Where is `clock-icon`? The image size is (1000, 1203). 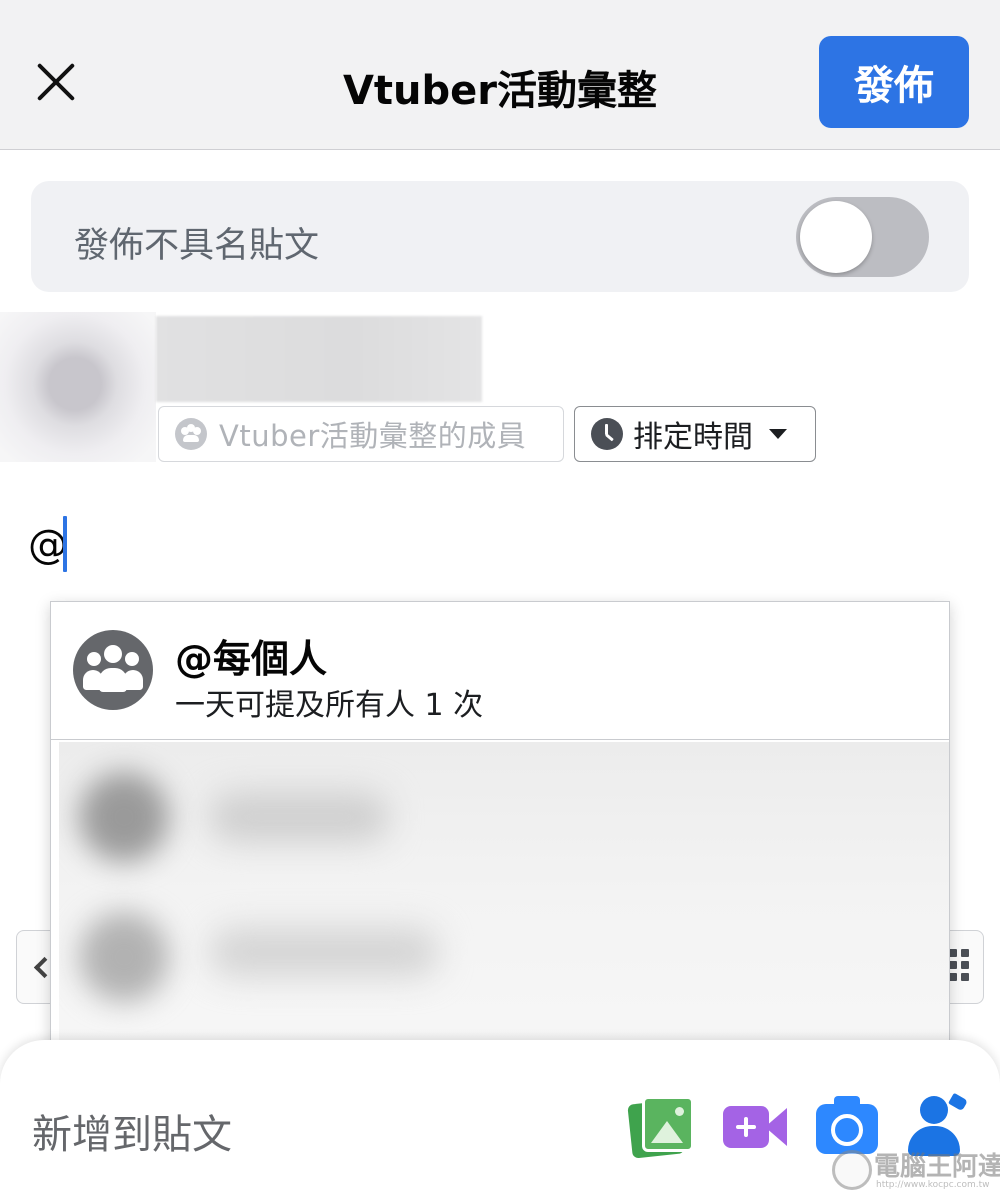 clock-icon is located at coordinates (607, 434).